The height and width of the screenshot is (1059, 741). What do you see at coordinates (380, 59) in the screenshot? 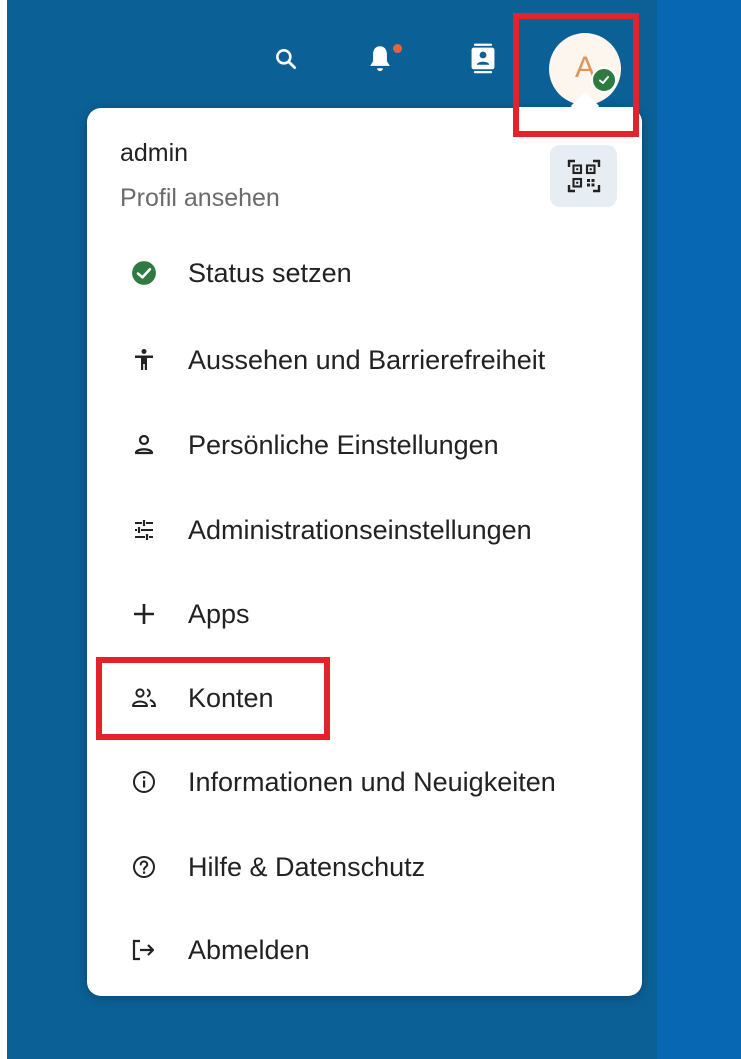
I see `bell-icon` at bounding box center [380, 59].